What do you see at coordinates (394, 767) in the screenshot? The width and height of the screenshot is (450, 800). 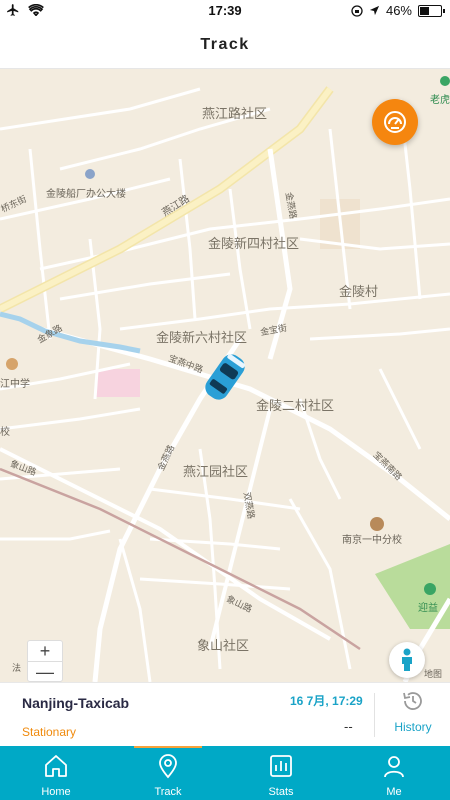 I see `user-icon` at bounding box center [394, 767].